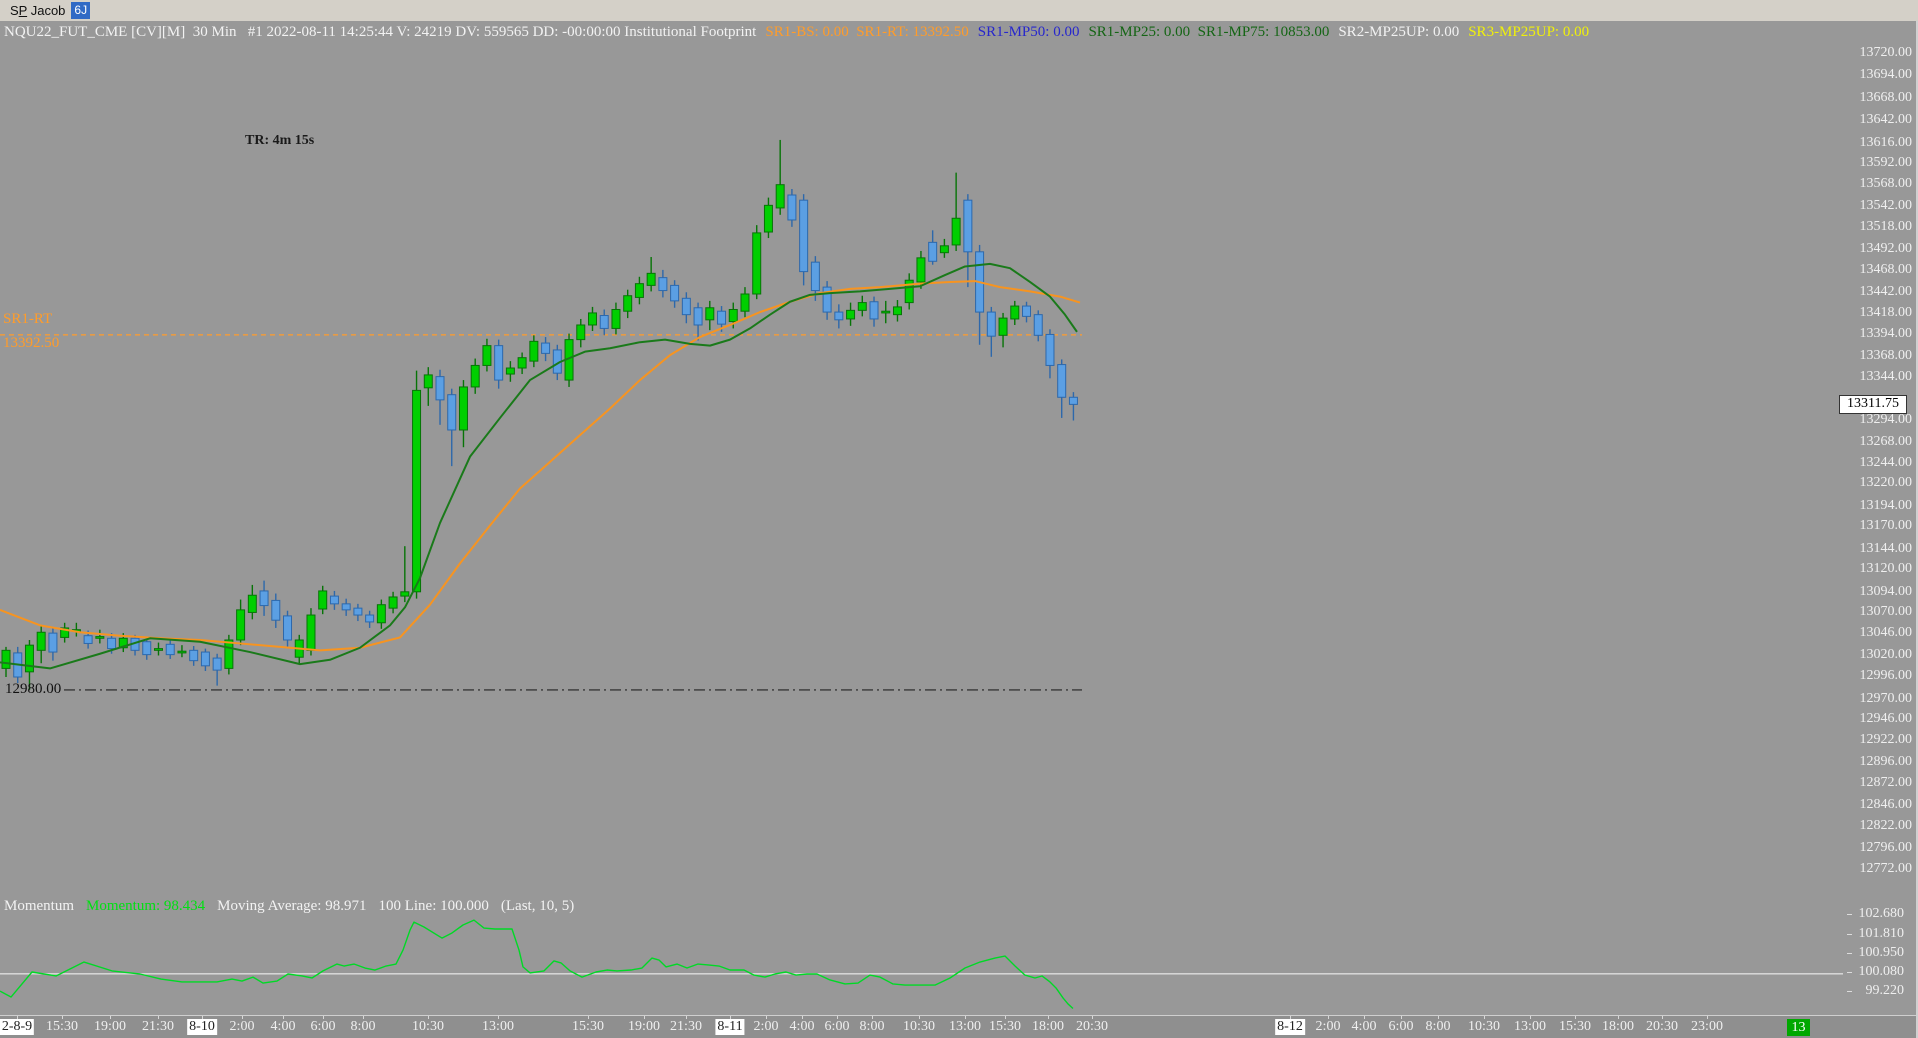 Image resolution: width=1918 pixels, height=1038 pixels. What do you see at coordinates (81, 10) in the screenshot?
I see `chart-count-badge: 6J` at bounding box center [81, 10].